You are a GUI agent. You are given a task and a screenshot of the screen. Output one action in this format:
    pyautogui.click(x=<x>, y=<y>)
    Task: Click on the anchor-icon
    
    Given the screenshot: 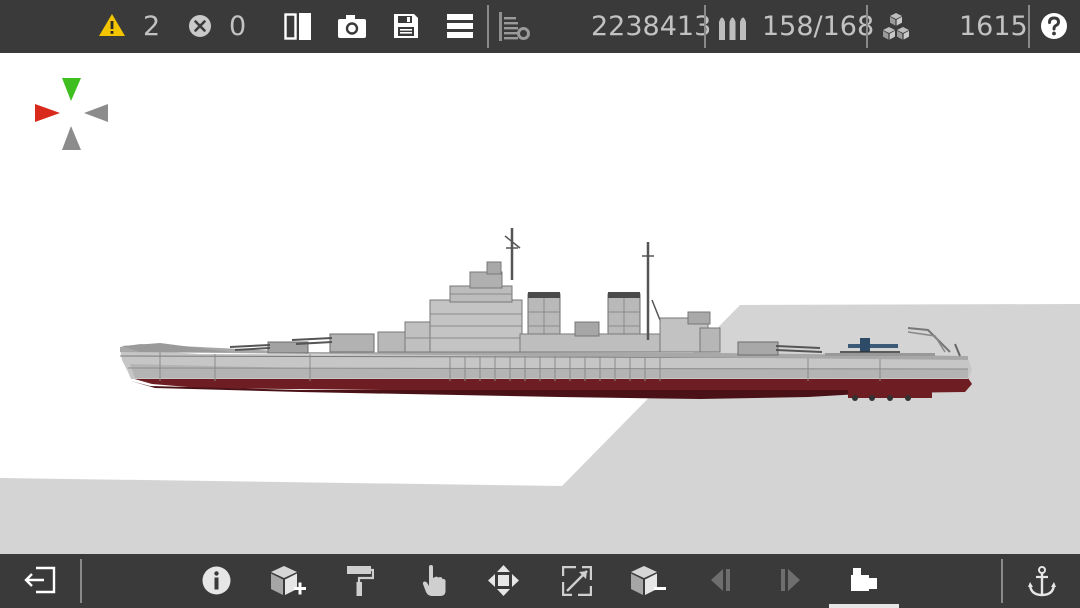 What is the action you would take?
    pyautogui.click(x=1042, y=581)
    